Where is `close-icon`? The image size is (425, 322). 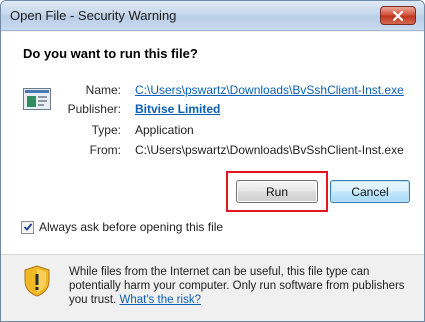
close-icon is located at coordinates (398, 15).